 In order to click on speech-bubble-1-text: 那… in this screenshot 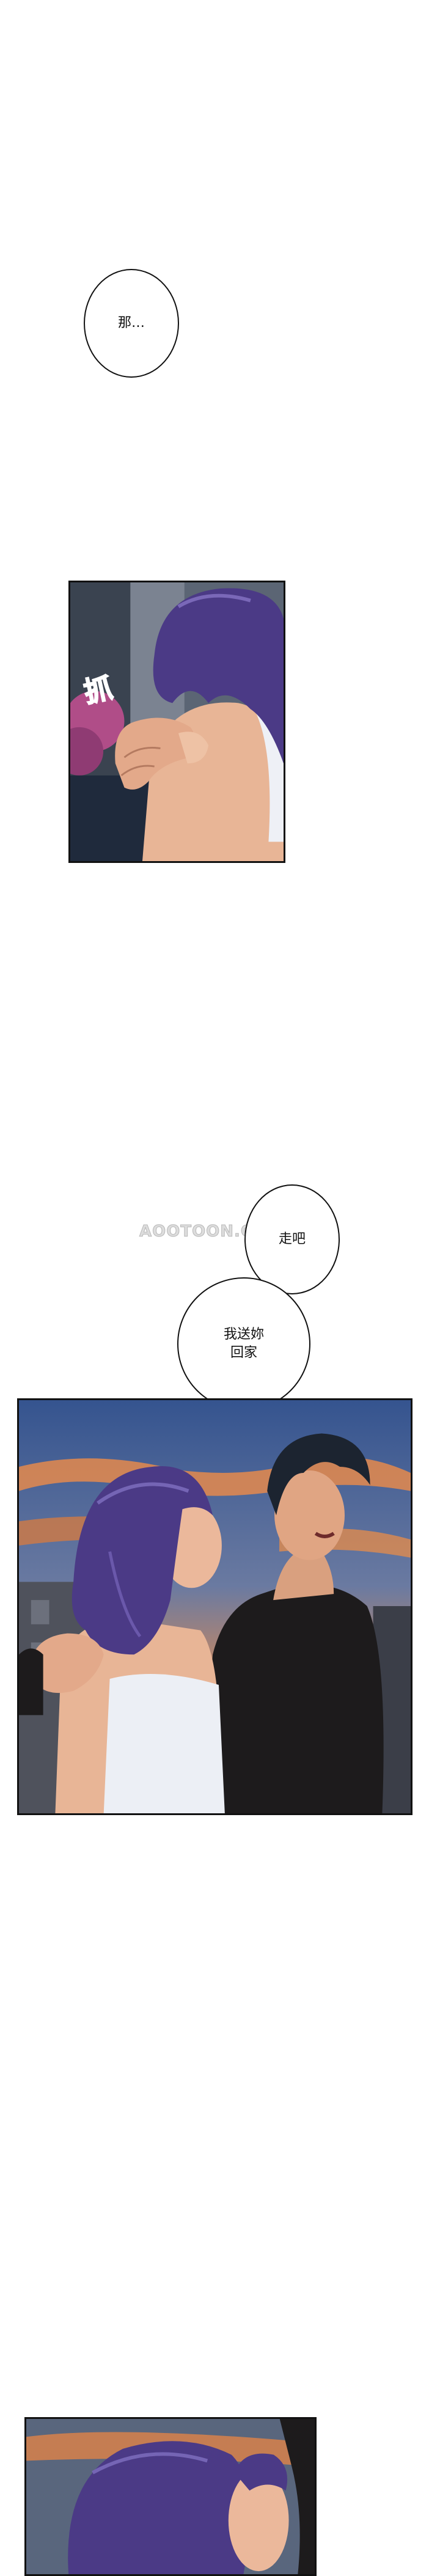, I will do `click(131, 323)`.